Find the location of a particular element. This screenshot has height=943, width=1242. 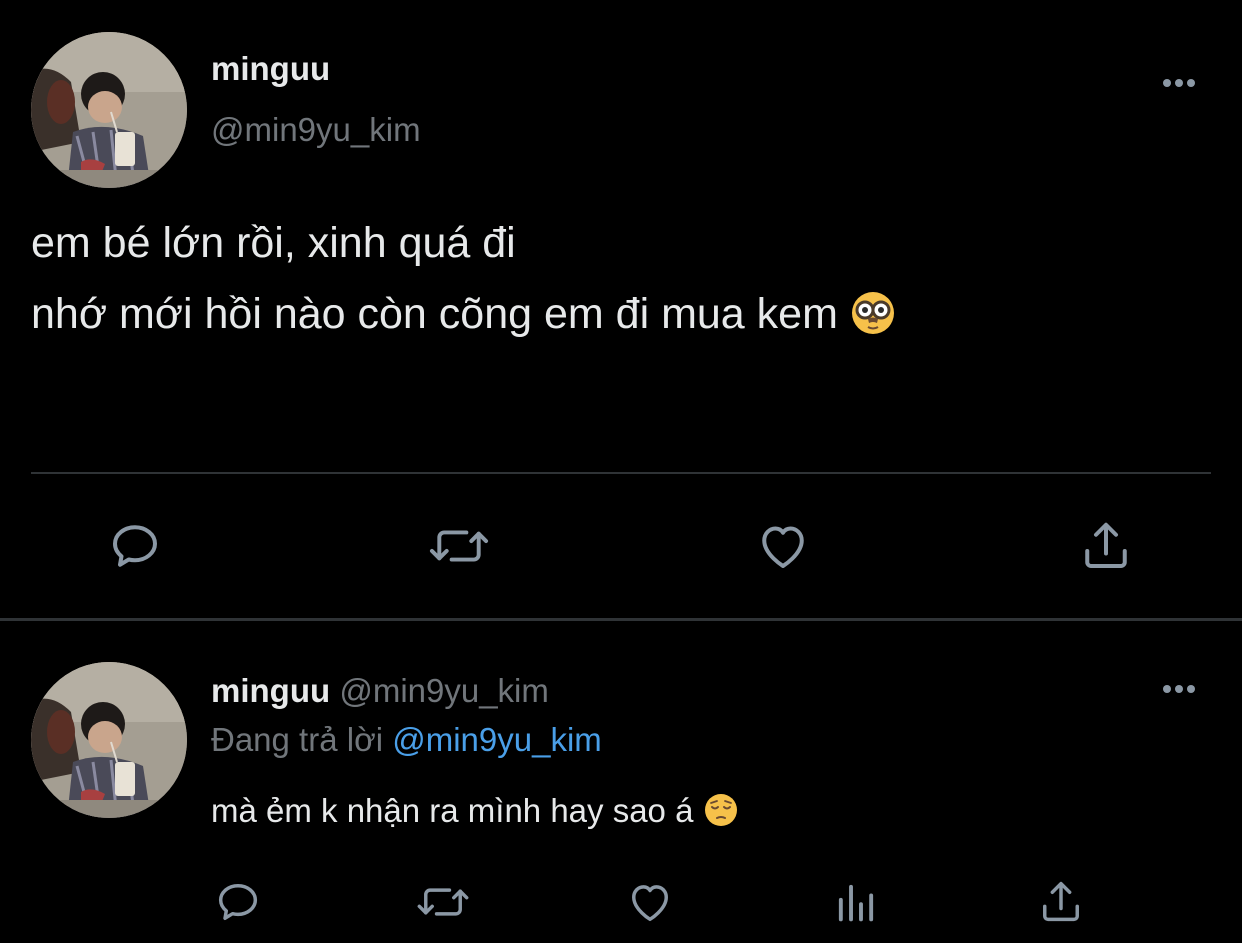

tweet-text-line-with-emoji: nhớ mới hồi nào còn cõng em đi mua kem is located at coordinates (463, 314).